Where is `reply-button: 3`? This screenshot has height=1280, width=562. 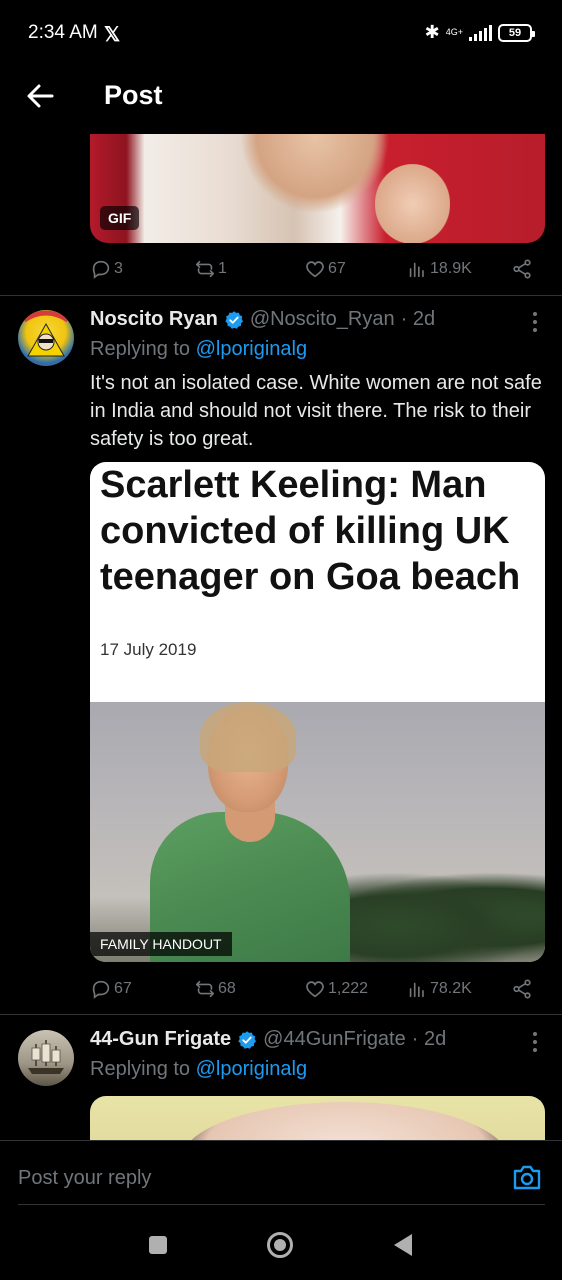
reply-button: 3 is located at coordinates (106, 269).